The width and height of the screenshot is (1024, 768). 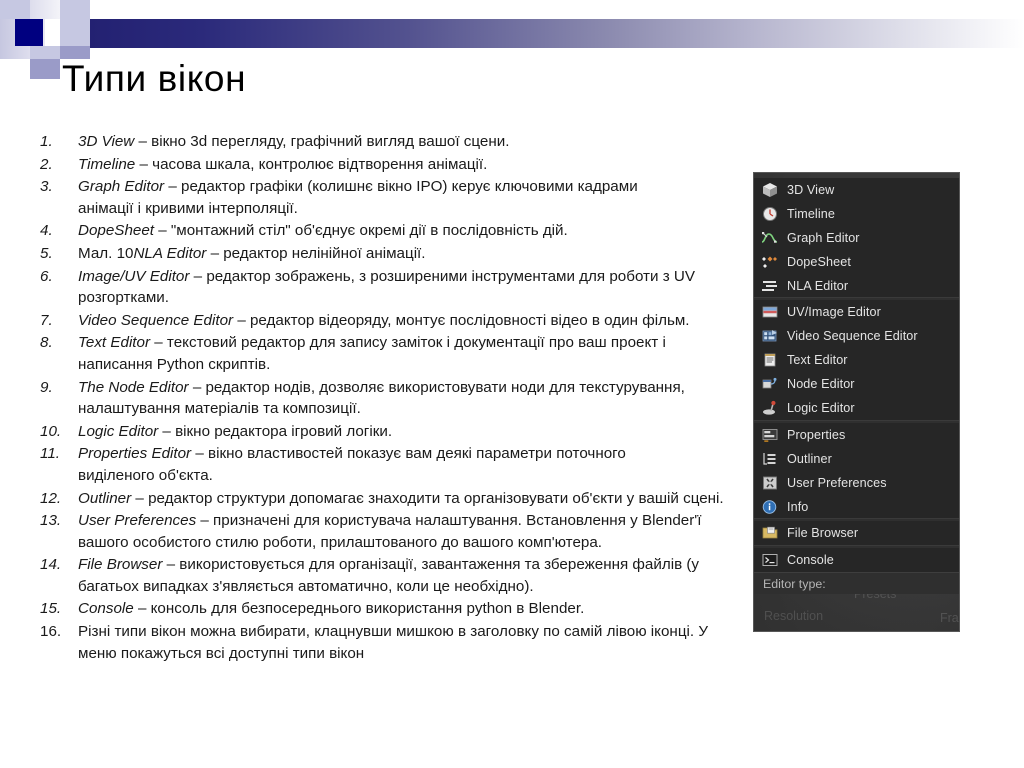 What do you see at coordinates (51, 609) in the screenshot?
I see `list-item-number: 15.` at bounding box center [51, 609].